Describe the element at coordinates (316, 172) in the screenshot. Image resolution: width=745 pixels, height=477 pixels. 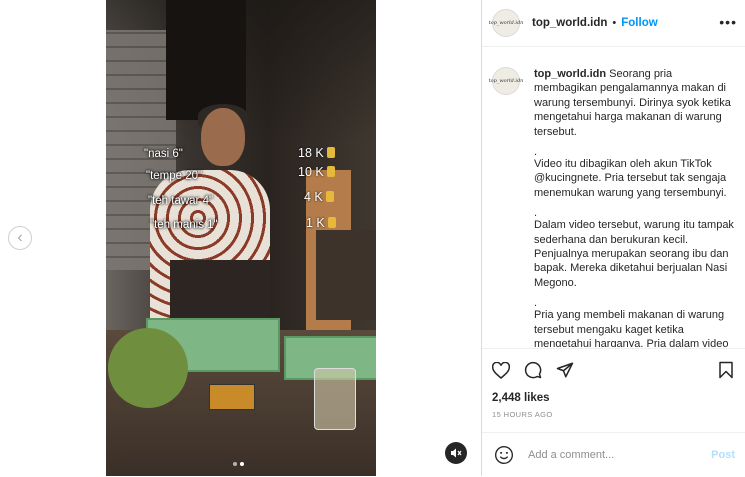
I see `price-item-value: 10 K` at that location.